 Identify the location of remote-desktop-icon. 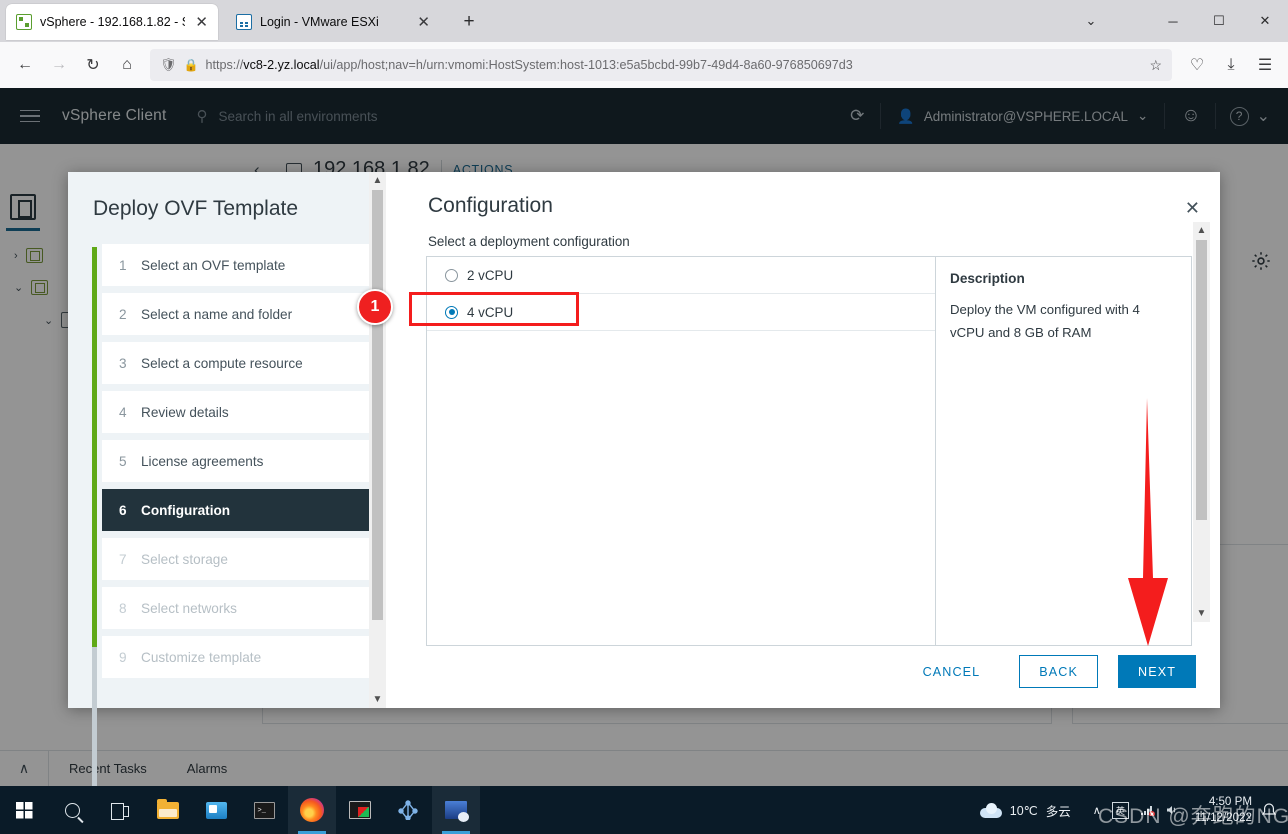
(360, 810).